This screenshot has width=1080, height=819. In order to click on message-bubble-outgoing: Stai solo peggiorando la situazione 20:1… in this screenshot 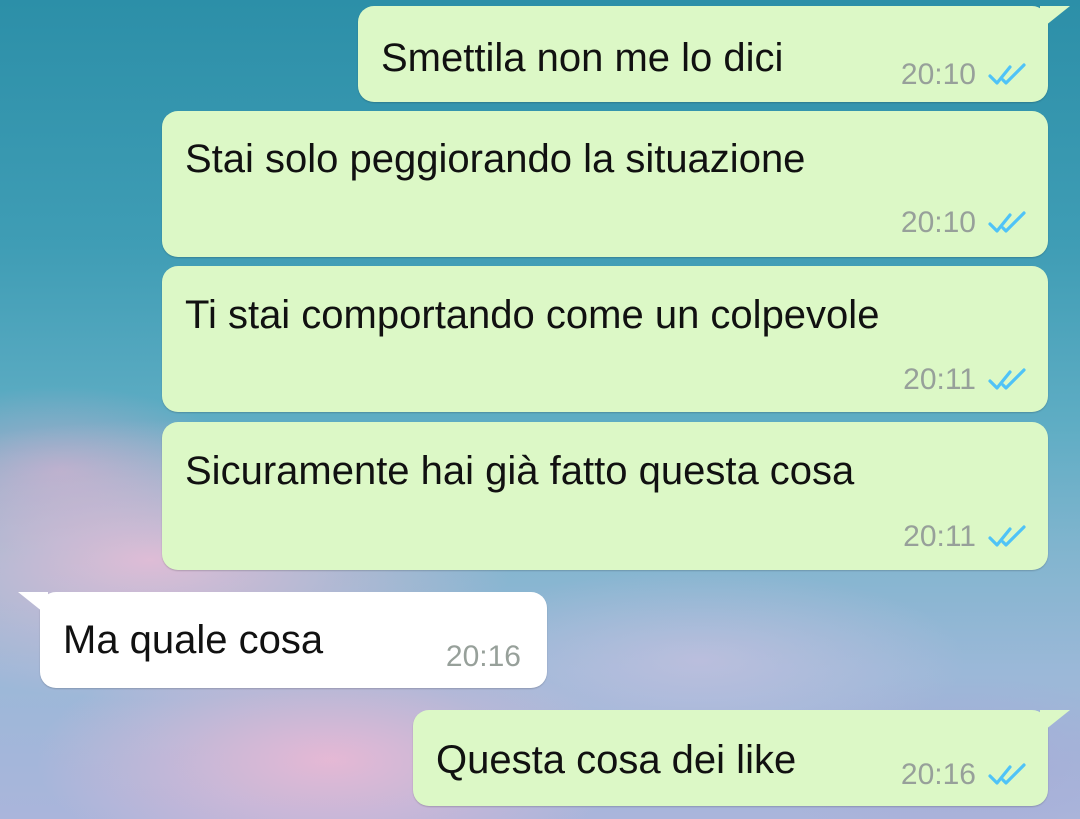, I will do `click(605, 184)`.